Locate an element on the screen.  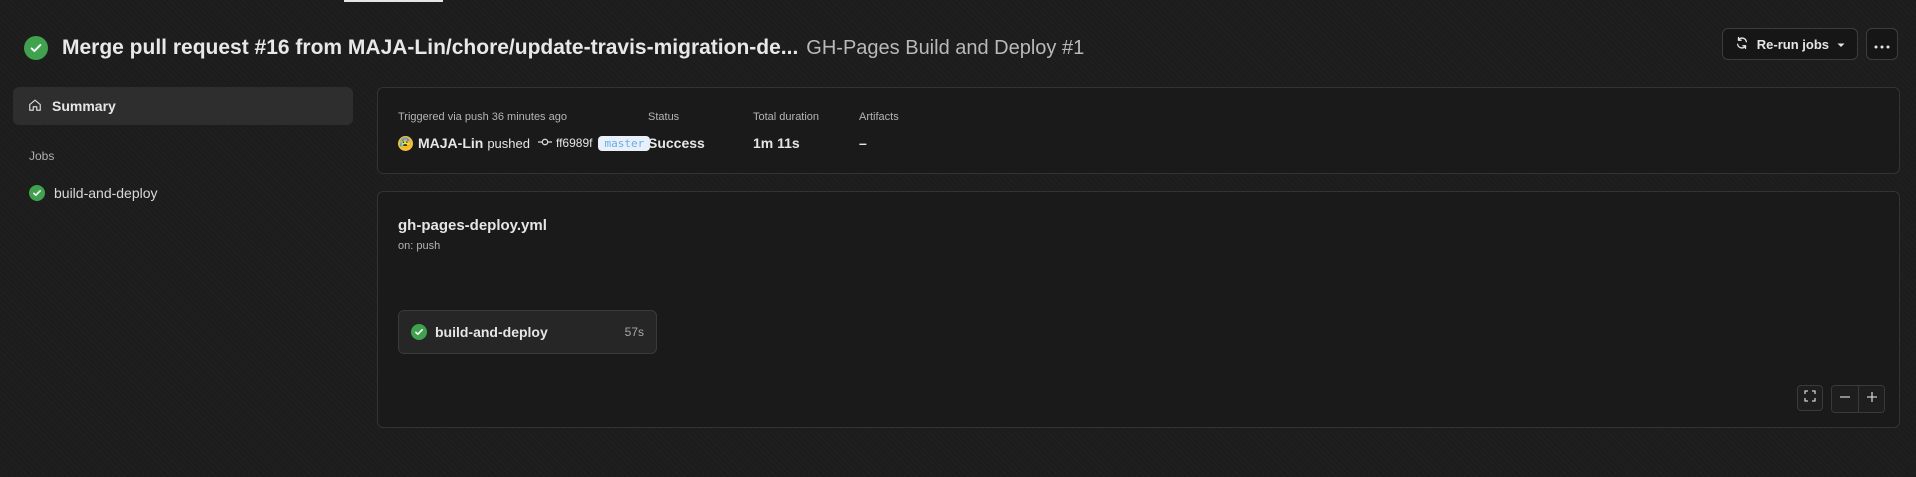
commit-sha: ff6989f is located at coordinates (574, 143).